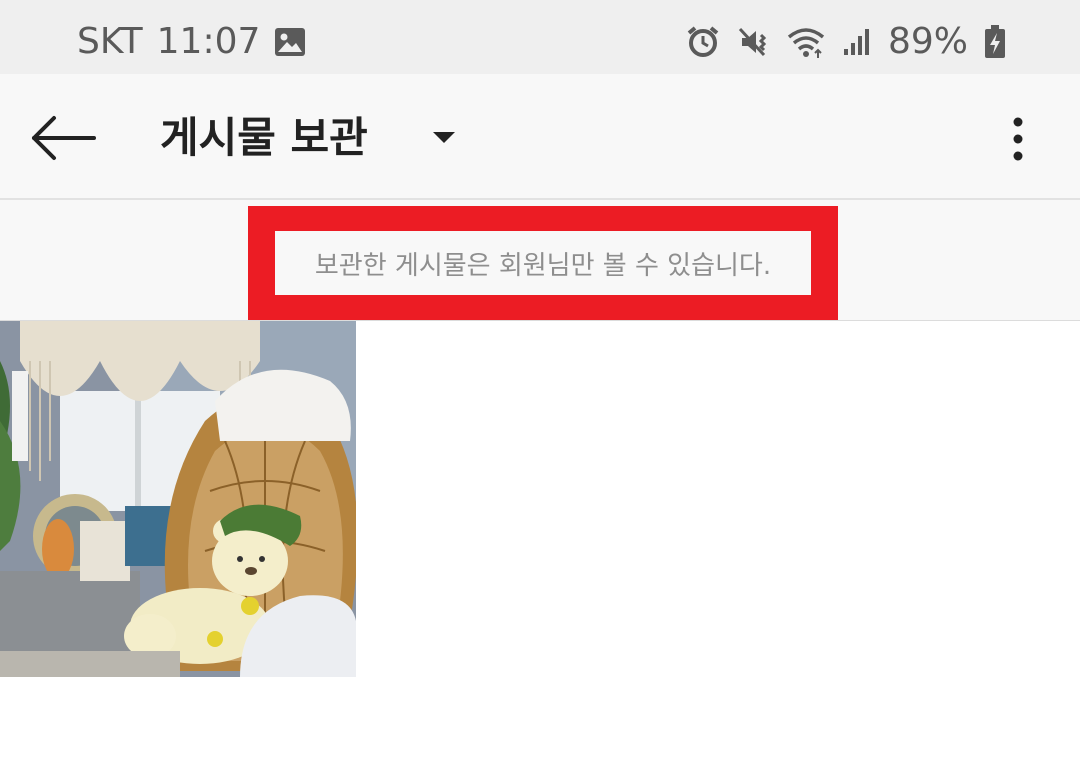  What do you see at coordinates (806, 42) in the screenshot?
I see `wifi-icon` at bounding box center [806, 42].